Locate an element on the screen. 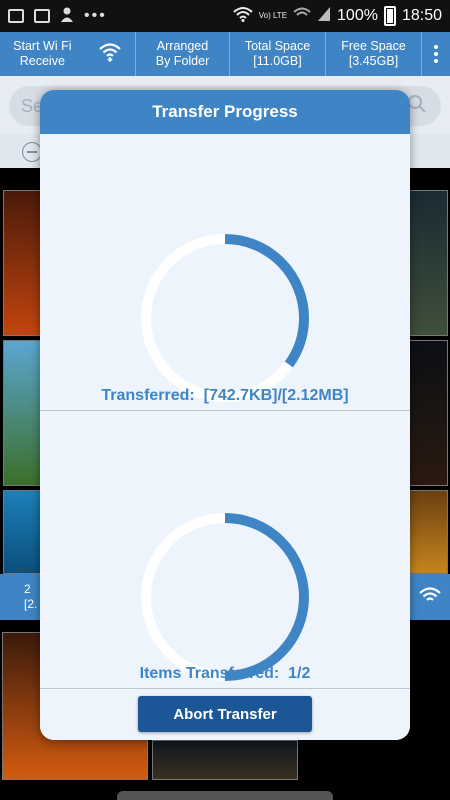 Image resolution: width=450 pixels, height=800 pixels. abort-transfer-button: Abort Transfer is located at coordinates (225, 714).